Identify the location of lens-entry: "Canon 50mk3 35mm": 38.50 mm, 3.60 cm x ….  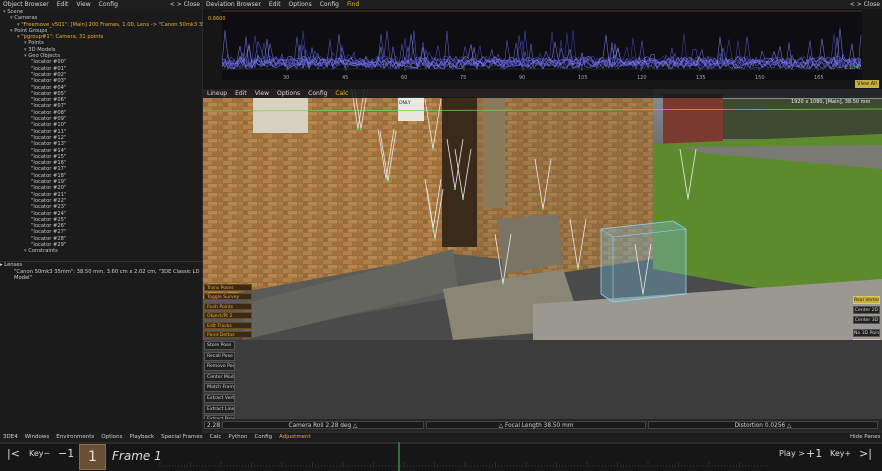
(101, 275).